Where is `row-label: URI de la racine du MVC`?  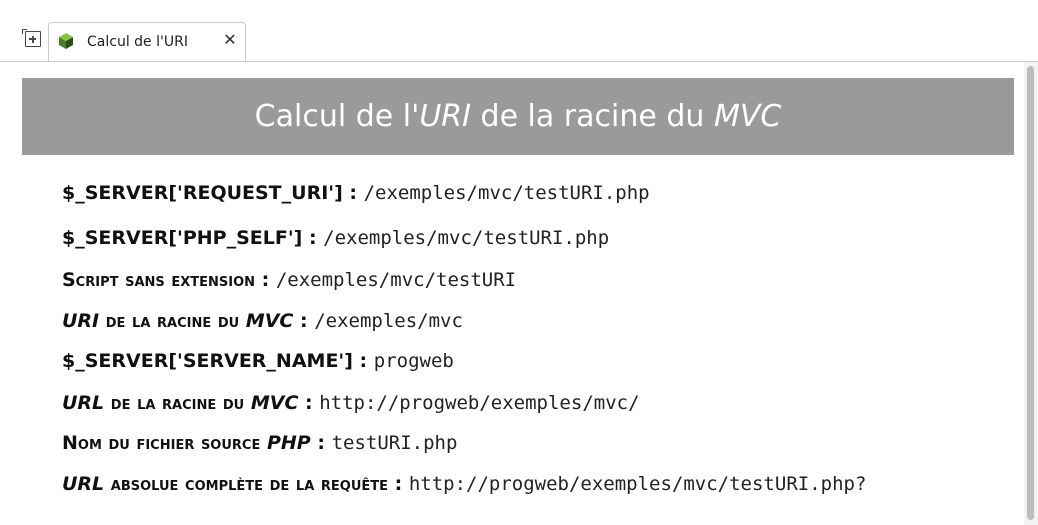 row-label: URI de la racine du MVC is located at coordinates (177, 321).